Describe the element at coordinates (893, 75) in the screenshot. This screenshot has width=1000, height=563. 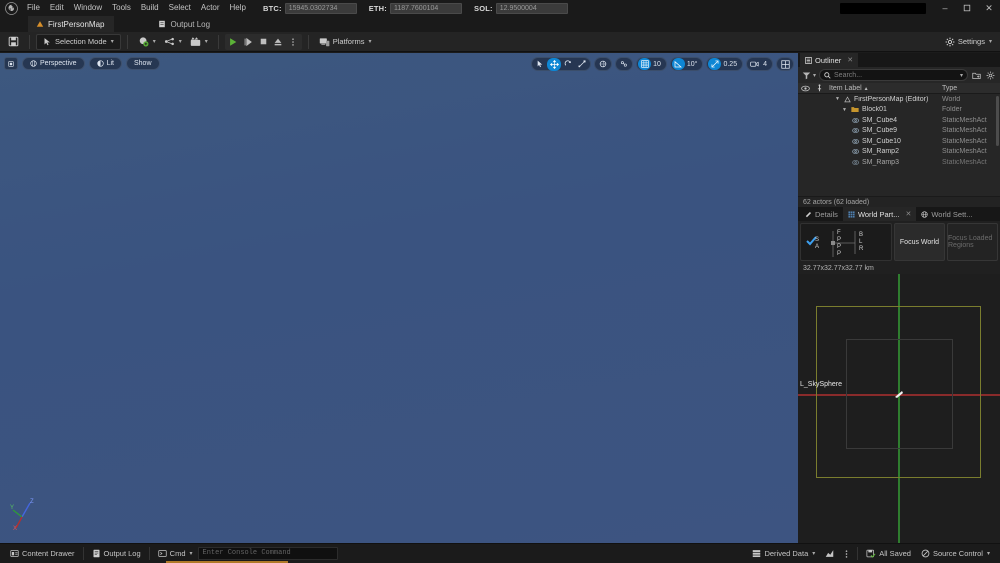
I see `search-input: Search... ▾` at that location.